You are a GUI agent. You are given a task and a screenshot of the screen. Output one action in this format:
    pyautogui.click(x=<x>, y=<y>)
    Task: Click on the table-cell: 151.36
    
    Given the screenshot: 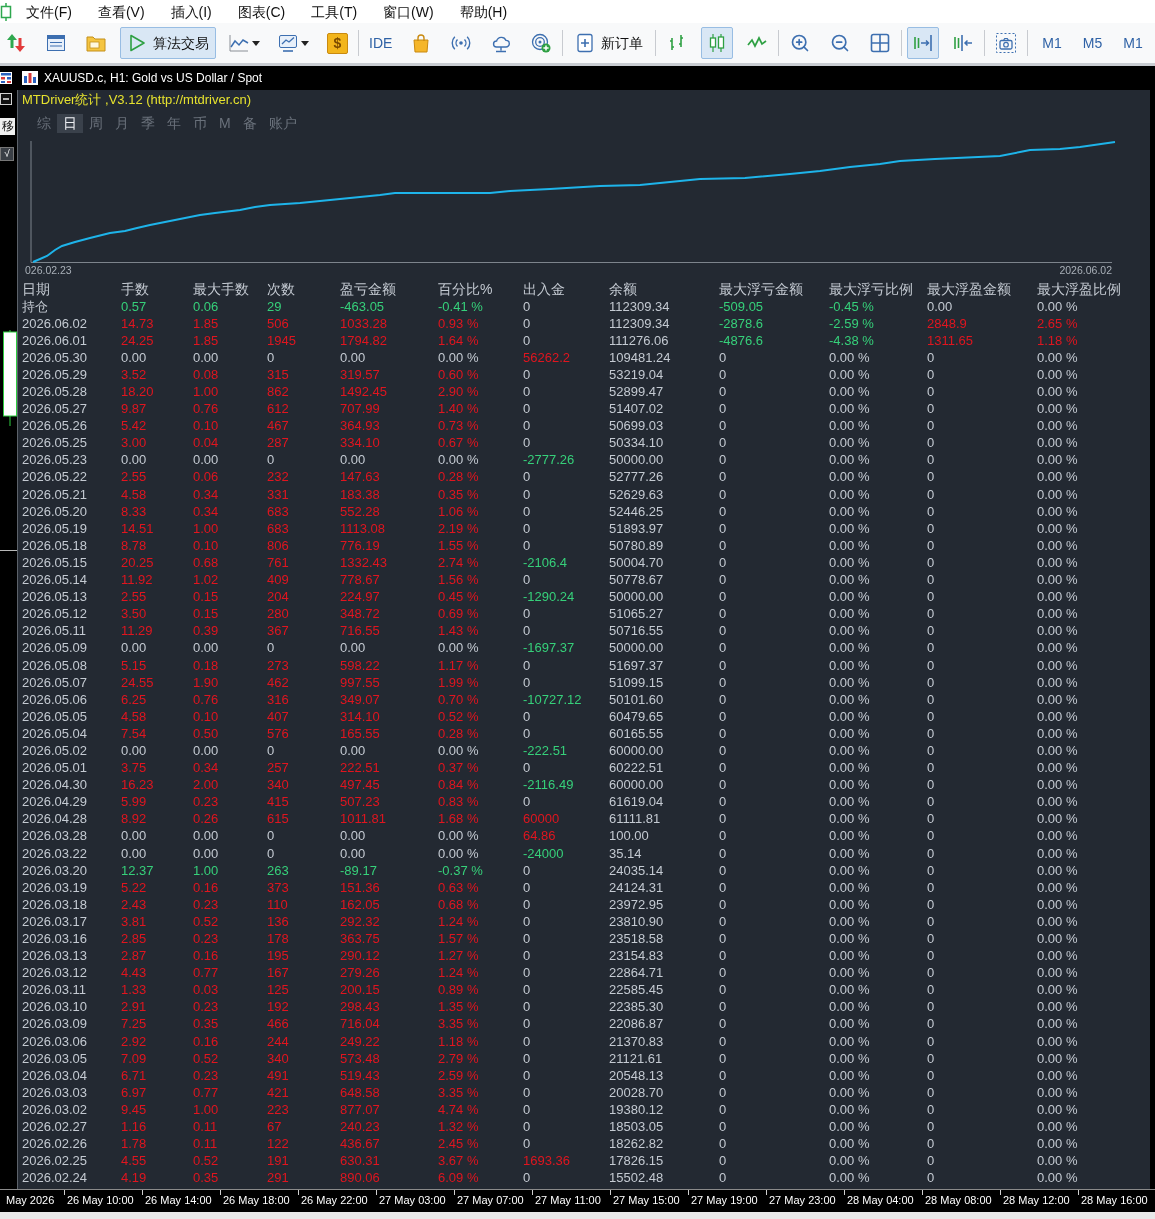 What is the action you would take?
    pyautogui.click(x=360, y=887)
    